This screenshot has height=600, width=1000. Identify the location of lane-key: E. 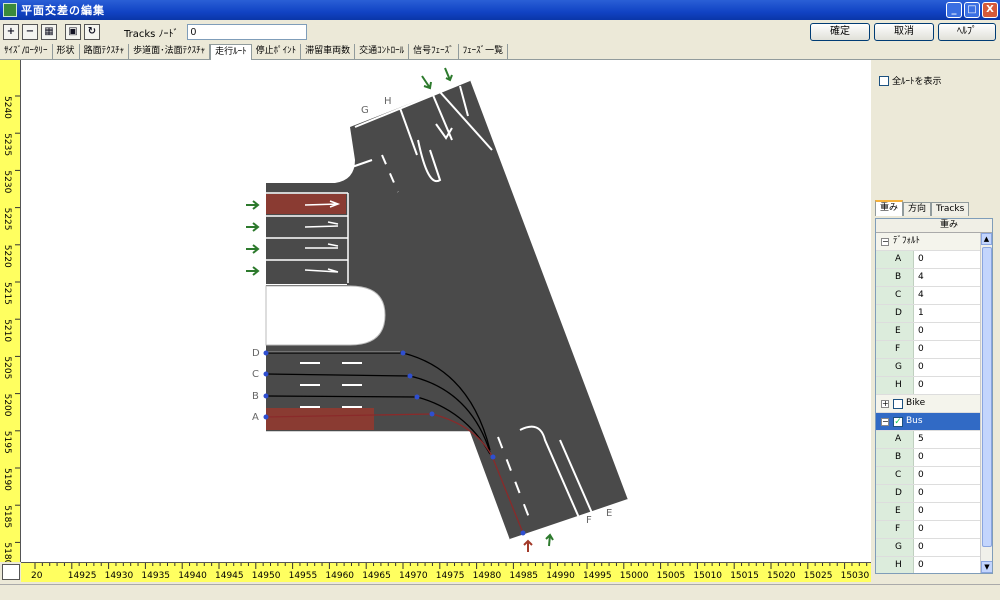
(902, 331).